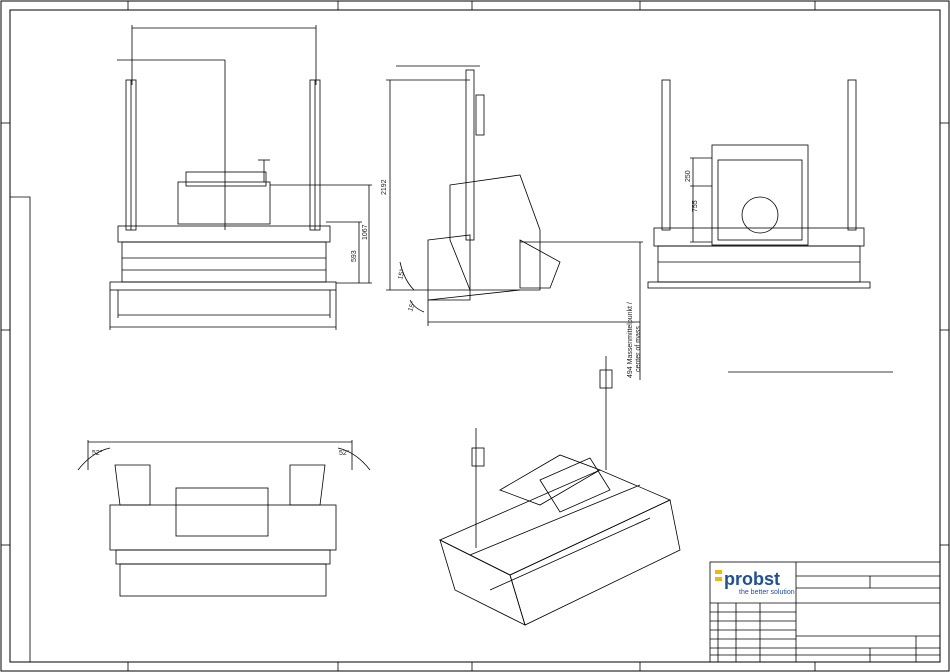 The image size is (950, 672). What do you see at coordinates (759, 184) in the screenshot?
I see `rear-view` at bounding box center [759, 184].